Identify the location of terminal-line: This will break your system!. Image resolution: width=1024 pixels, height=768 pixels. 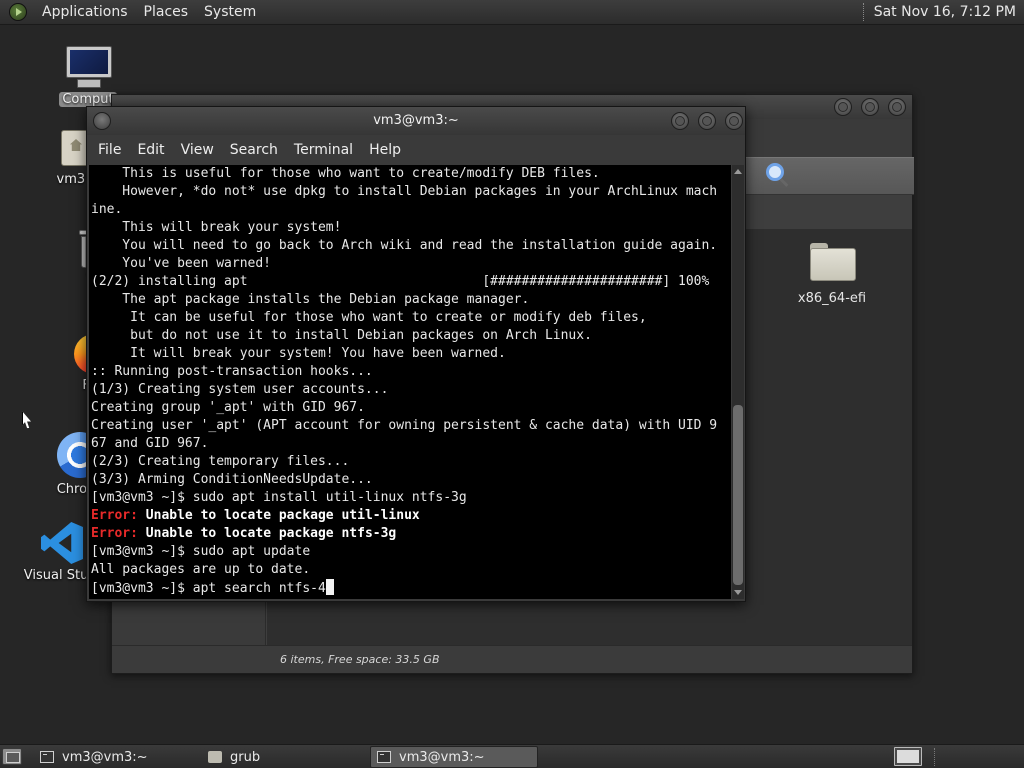
(216, 227).